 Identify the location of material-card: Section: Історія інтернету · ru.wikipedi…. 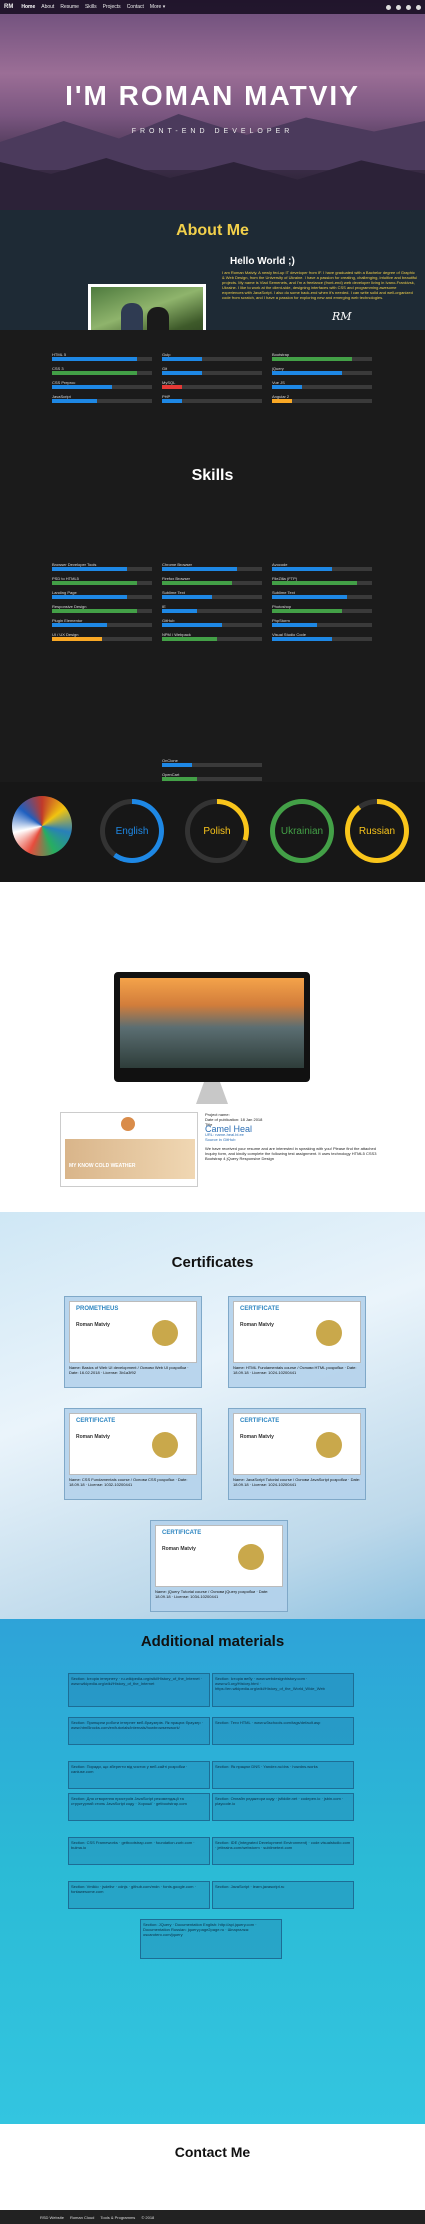
(139, 1690).